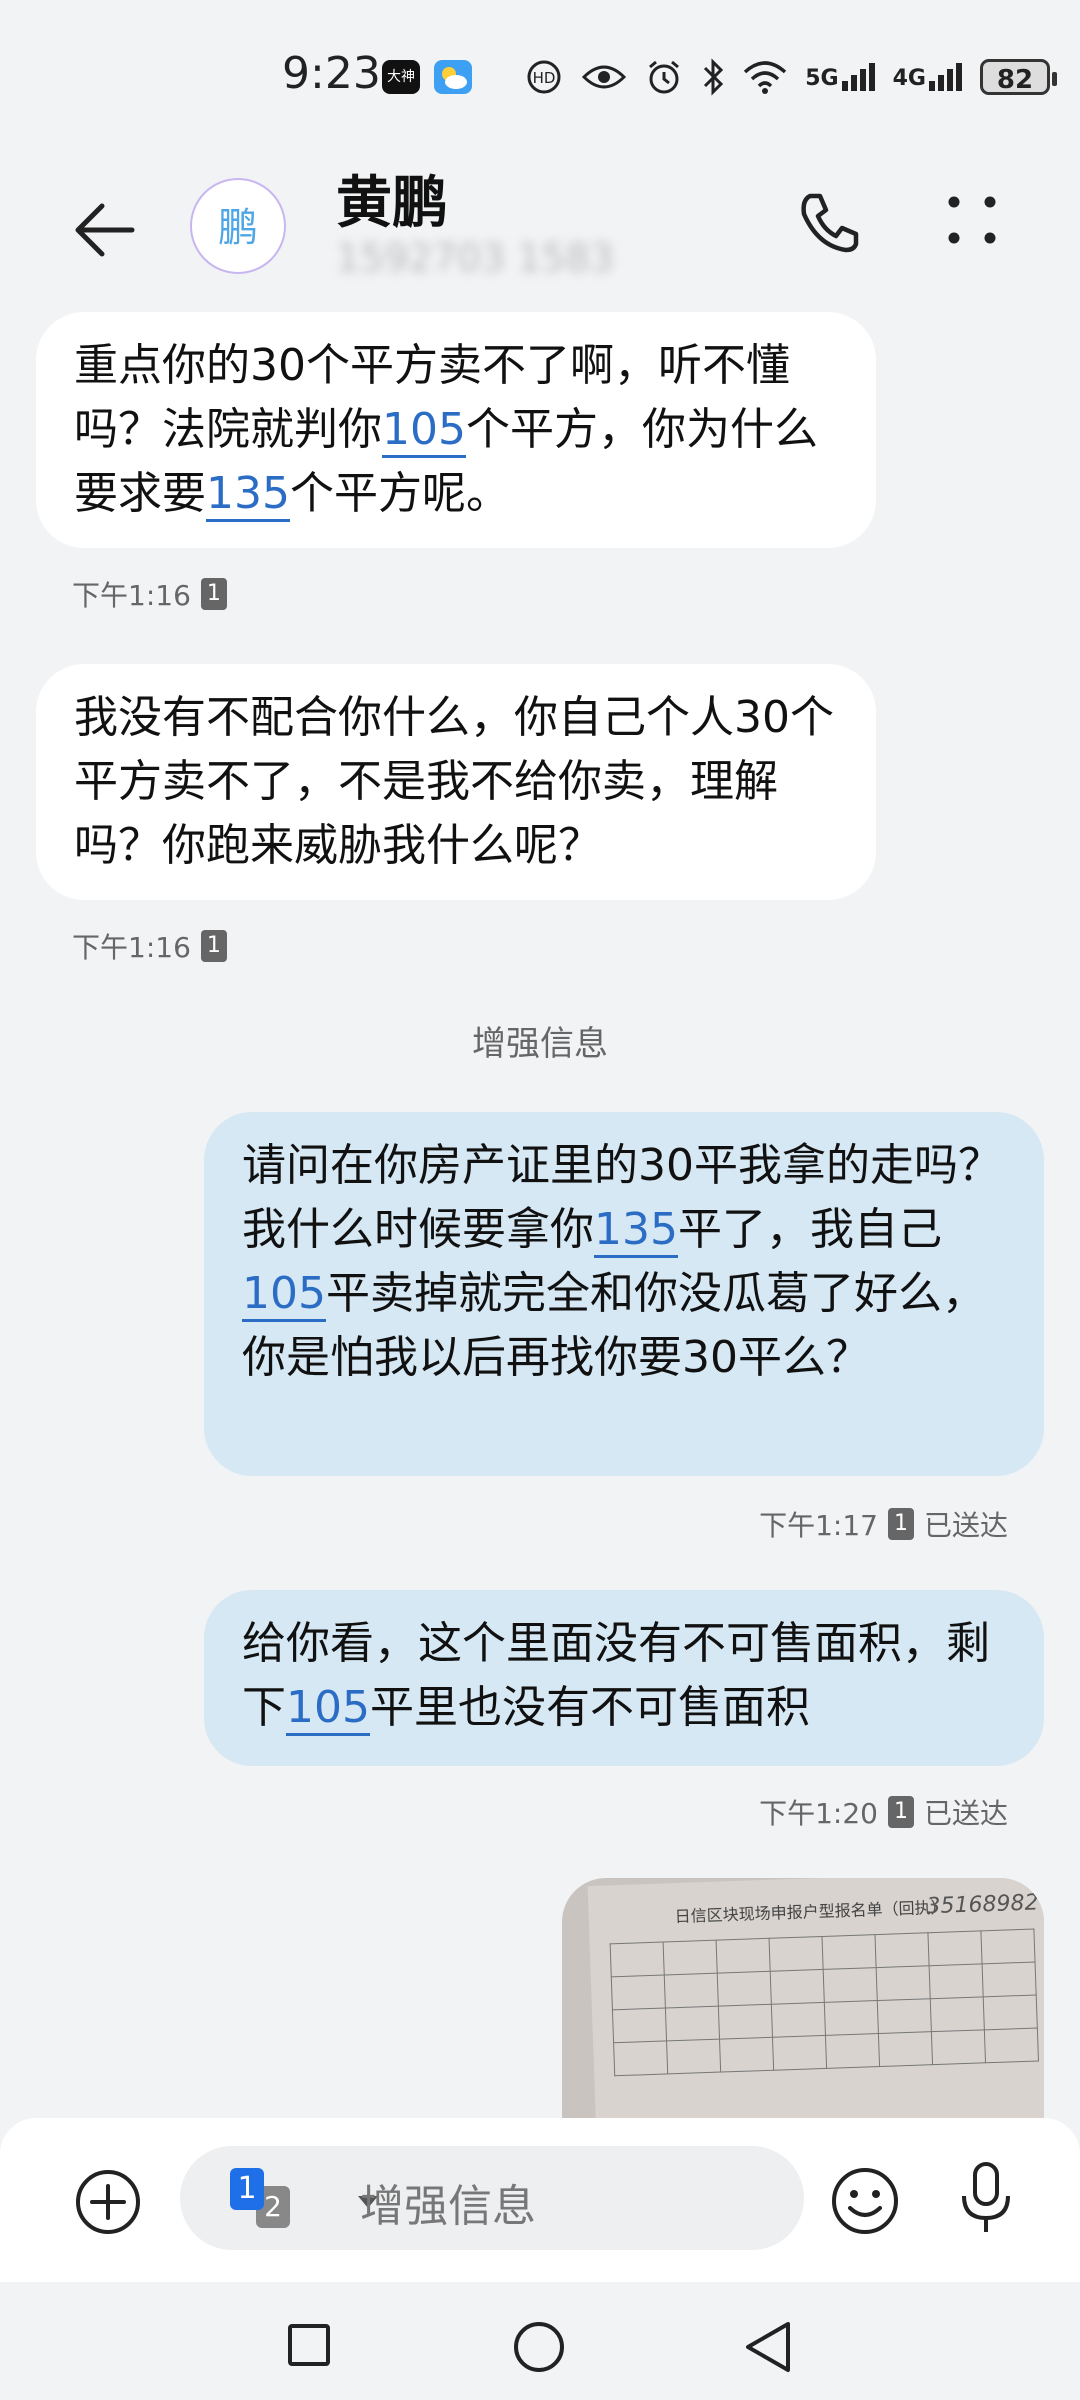  Describe the element at coordinates (247, 2189) in the screenshot. I see `sim-1-icon: 1` at that location.